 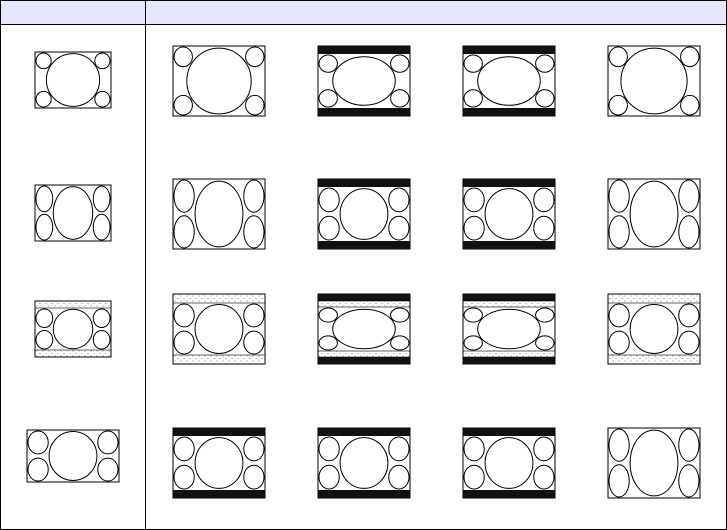 What do you see at coordinates (73, 80) in the screenshot?
I see `row1-source-center-circle` at bounding box center [73, 80].